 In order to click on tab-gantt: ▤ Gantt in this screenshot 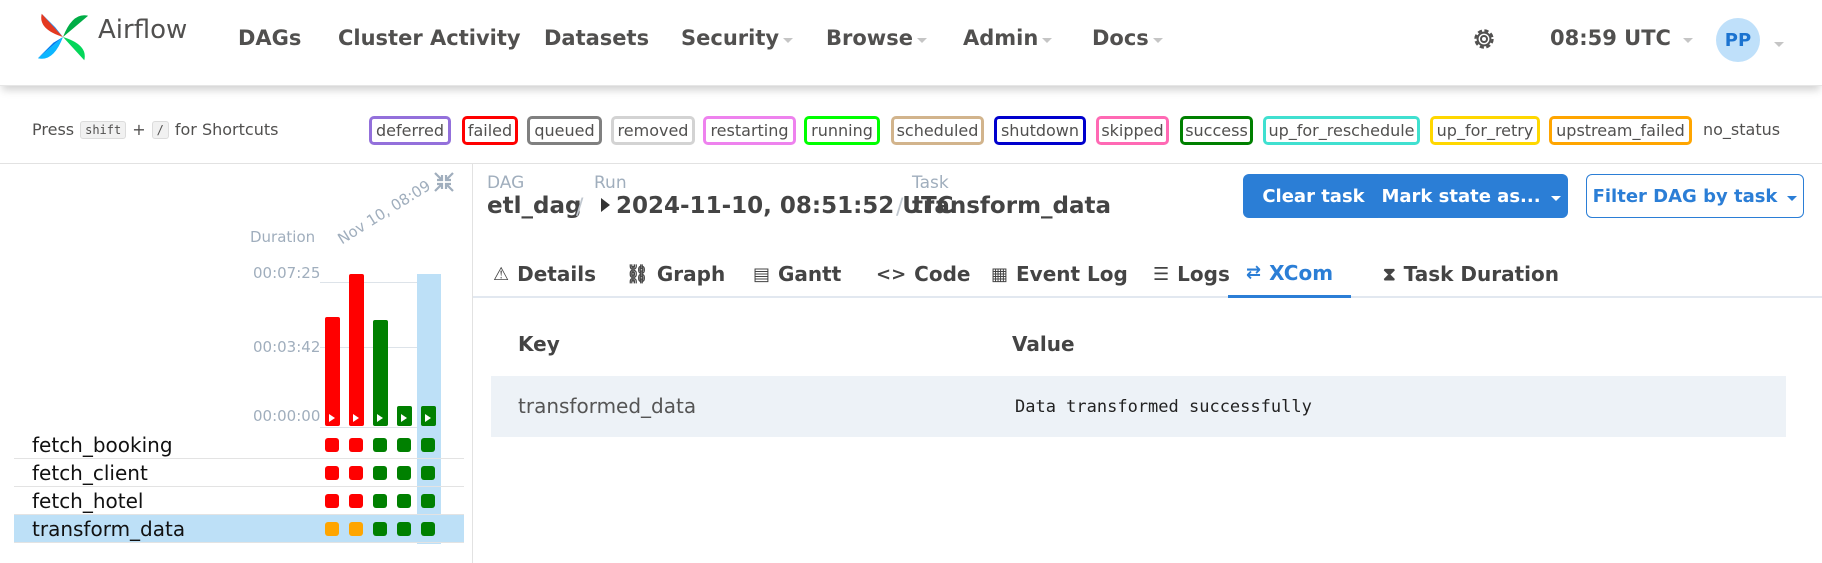, I will do `click(797, 274)`.